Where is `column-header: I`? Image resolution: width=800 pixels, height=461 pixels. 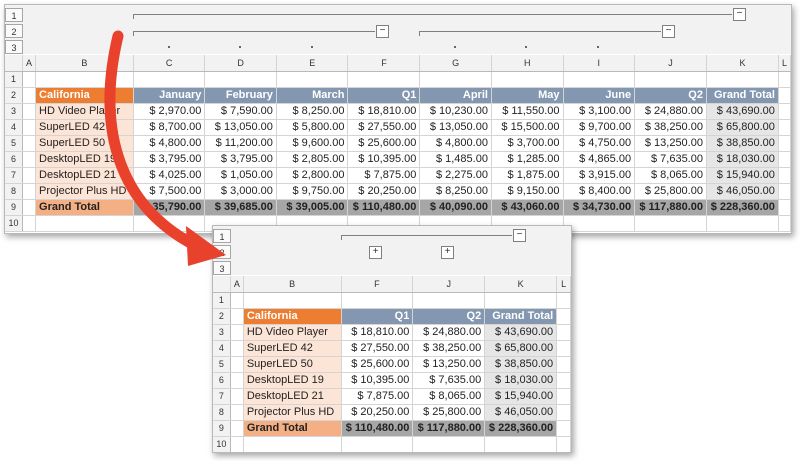
column-header: I is located at coordinates (599, 63).